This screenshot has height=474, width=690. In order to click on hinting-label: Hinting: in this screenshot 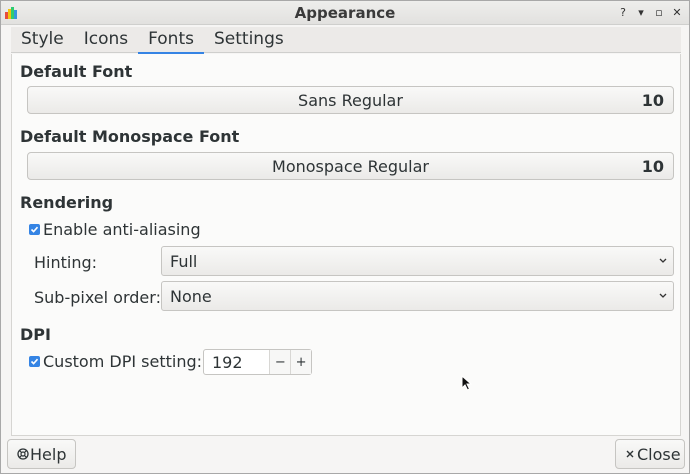, I will do `click(66, 262)`.